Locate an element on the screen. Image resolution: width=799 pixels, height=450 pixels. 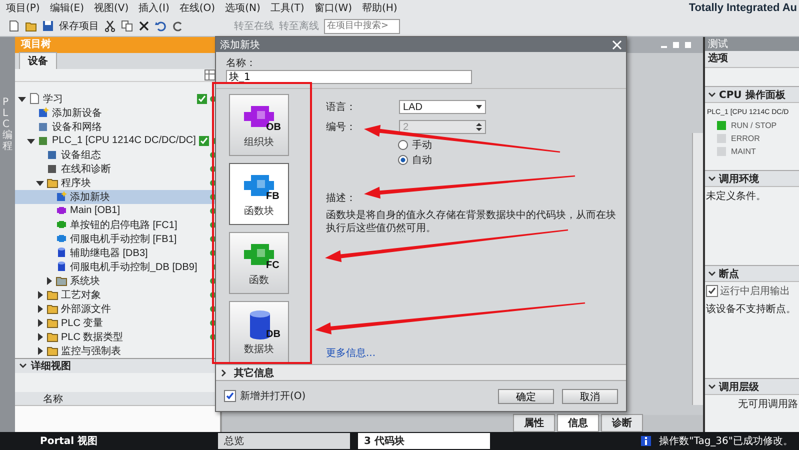
menu-item: 窗口(W) is located at coordinates (333, 8).